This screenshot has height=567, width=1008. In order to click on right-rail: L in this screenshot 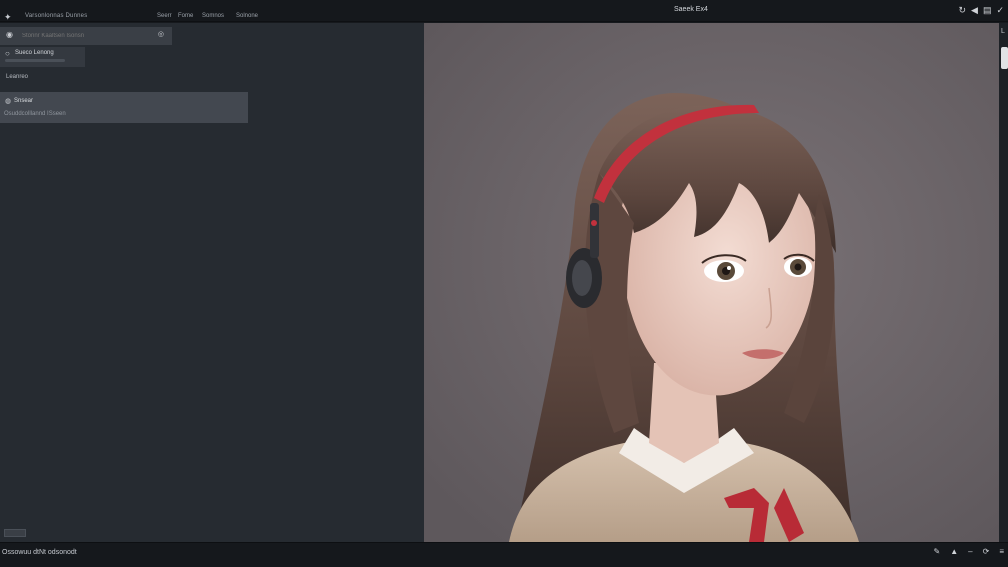, I will do `click(1003, 282)`.